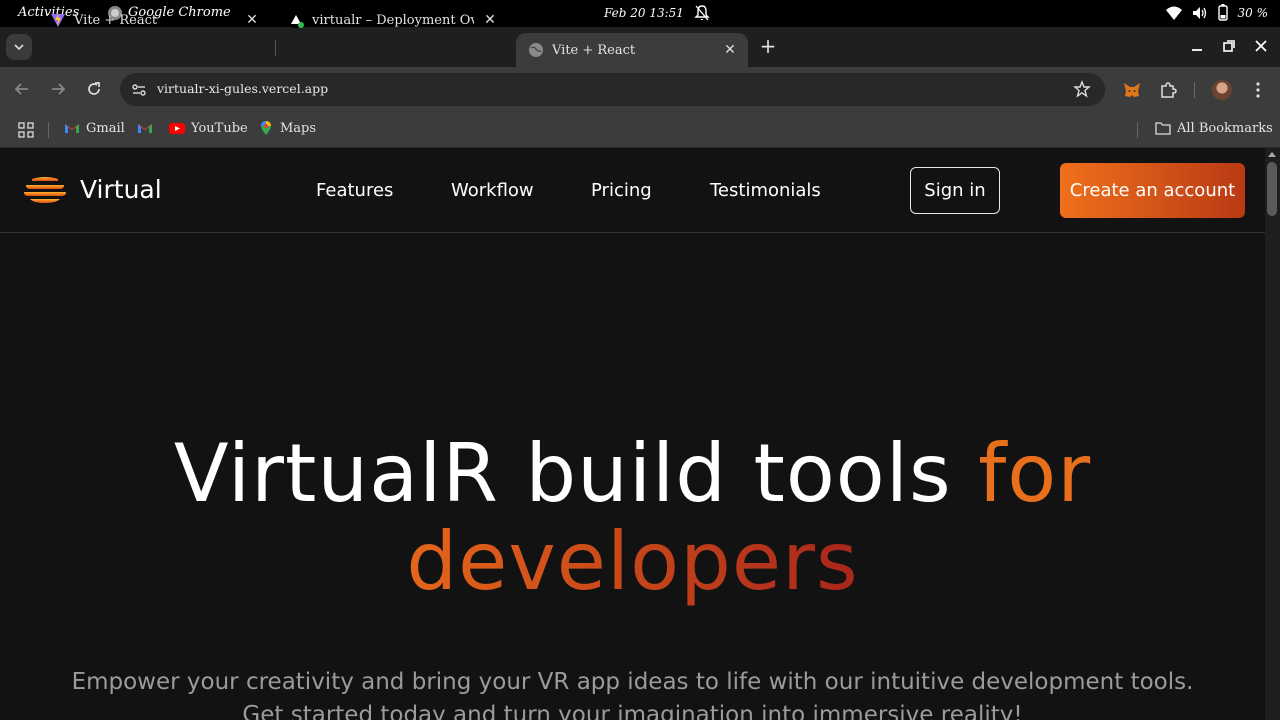  I want to click on close-window-icon, so click(1261, 46).